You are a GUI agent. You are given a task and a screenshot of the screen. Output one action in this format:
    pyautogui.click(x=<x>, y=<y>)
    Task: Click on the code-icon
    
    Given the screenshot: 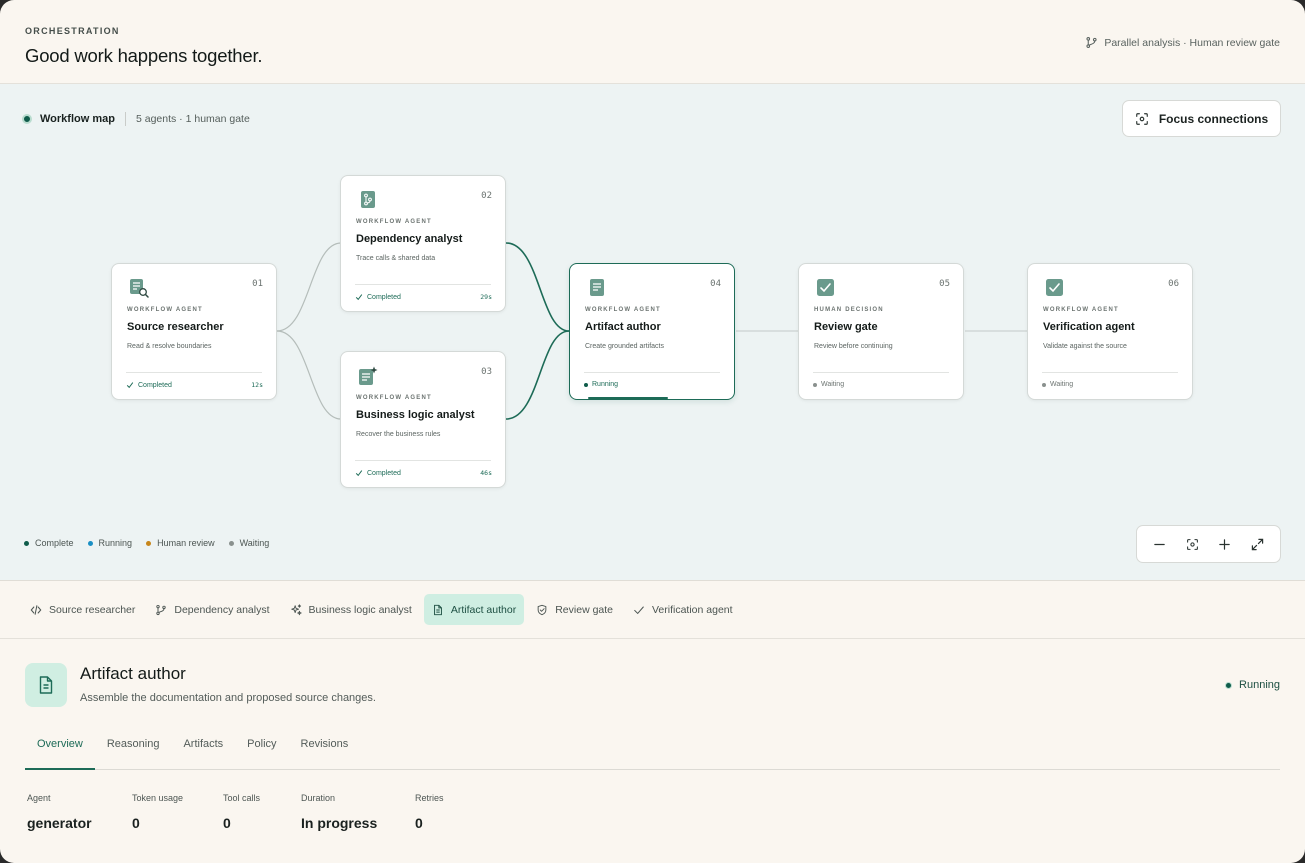 What is the action you would take?
    pyautogui.click(x=36, y=609)
    